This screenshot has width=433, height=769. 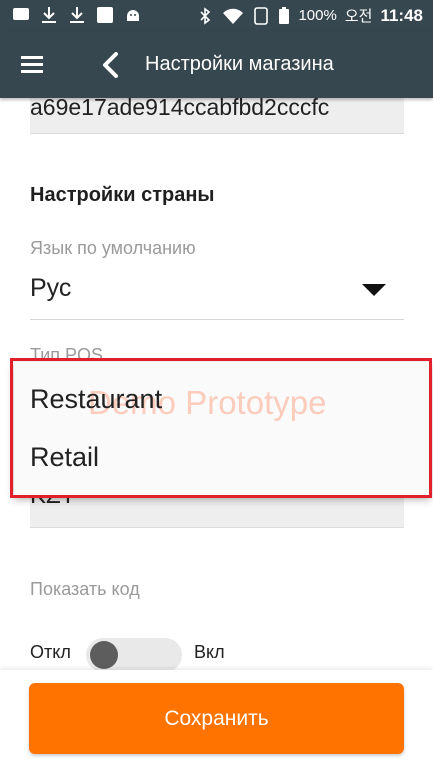 What do you see at coordinates (104, 655) in the screenshot?
I see `toggle-knob` at bounding box center [104, 655].